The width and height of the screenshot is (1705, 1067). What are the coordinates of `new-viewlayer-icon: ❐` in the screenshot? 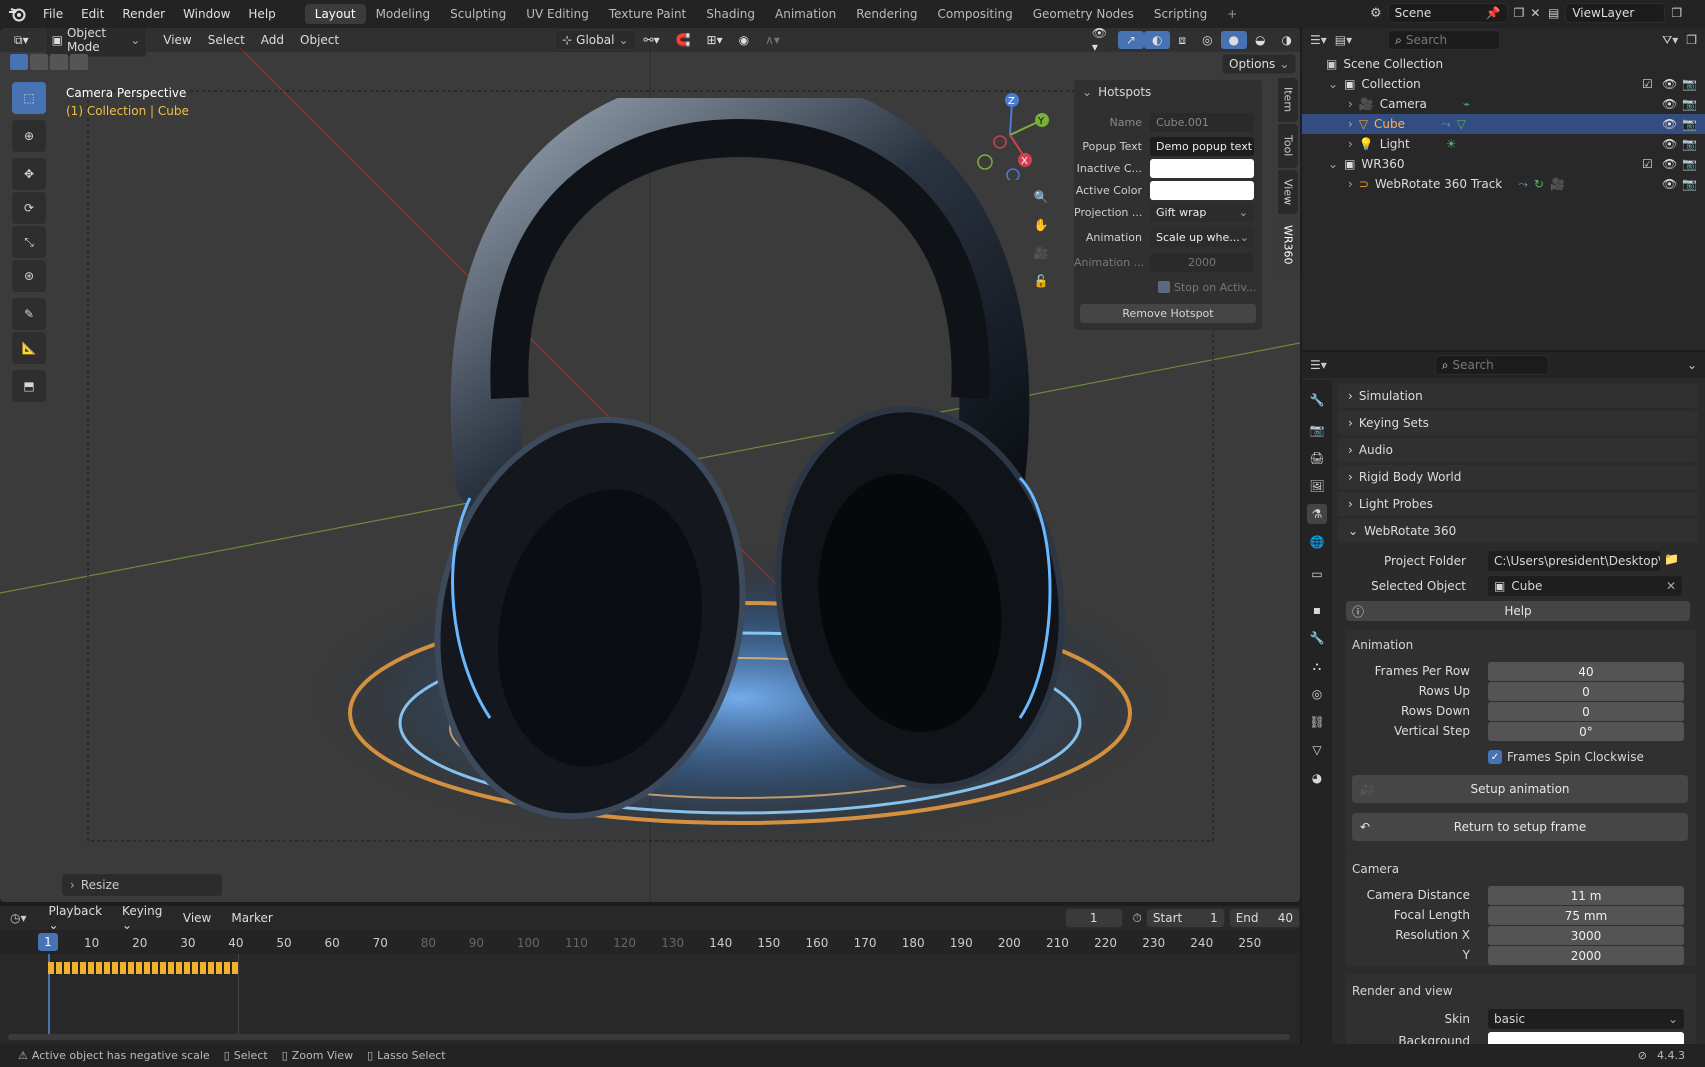 It's located at (1676, 13).